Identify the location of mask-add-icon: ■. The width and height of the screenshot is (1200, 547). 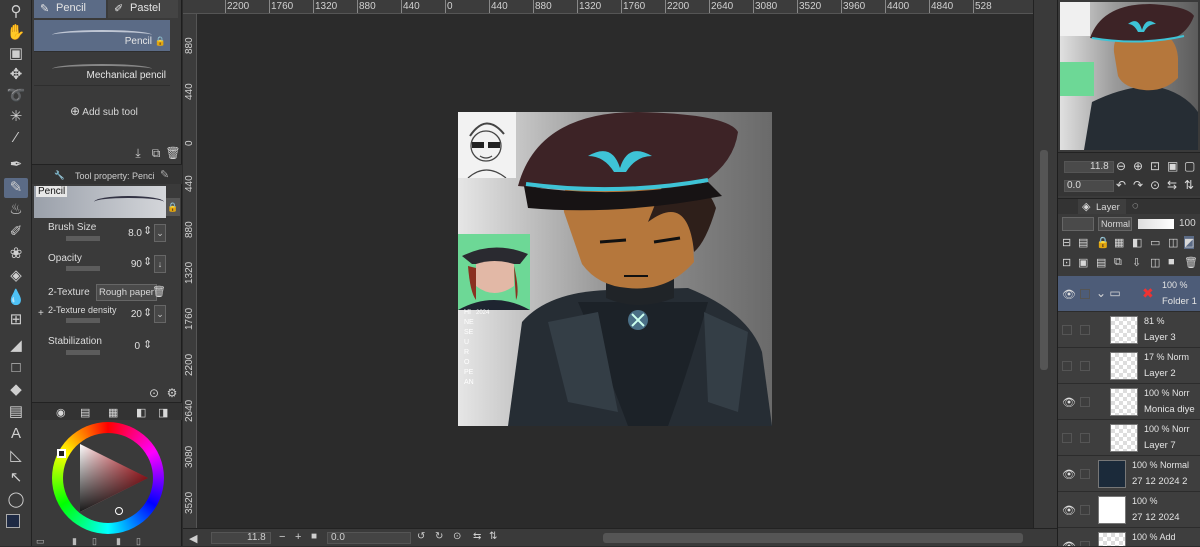
(1171, 262).